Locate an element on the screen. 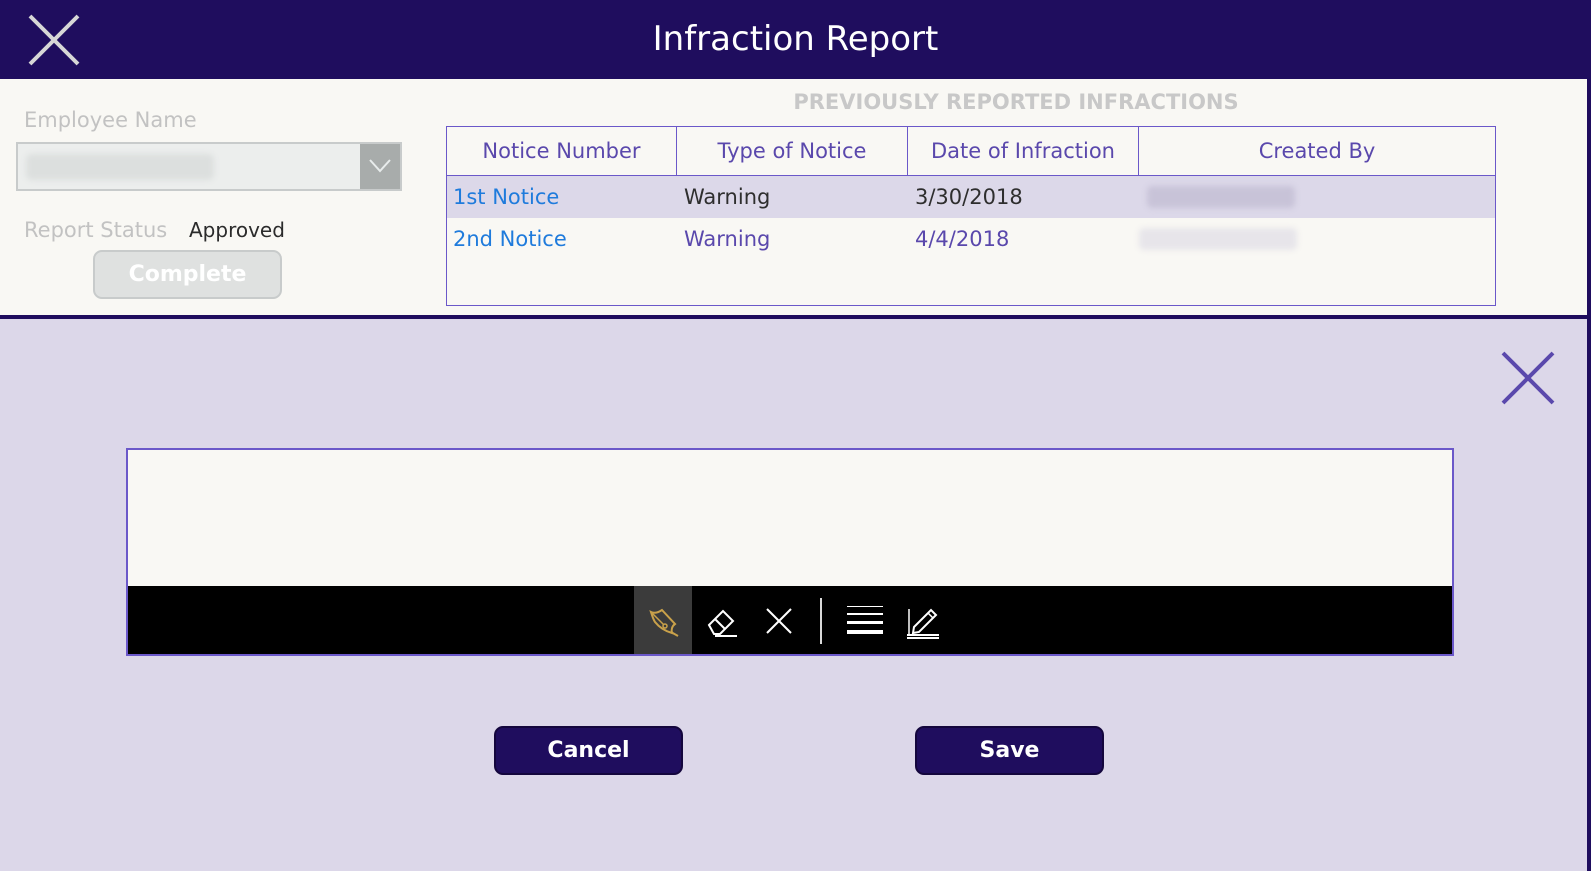  report-status-value: Approved is located at coordinates (237, 230).